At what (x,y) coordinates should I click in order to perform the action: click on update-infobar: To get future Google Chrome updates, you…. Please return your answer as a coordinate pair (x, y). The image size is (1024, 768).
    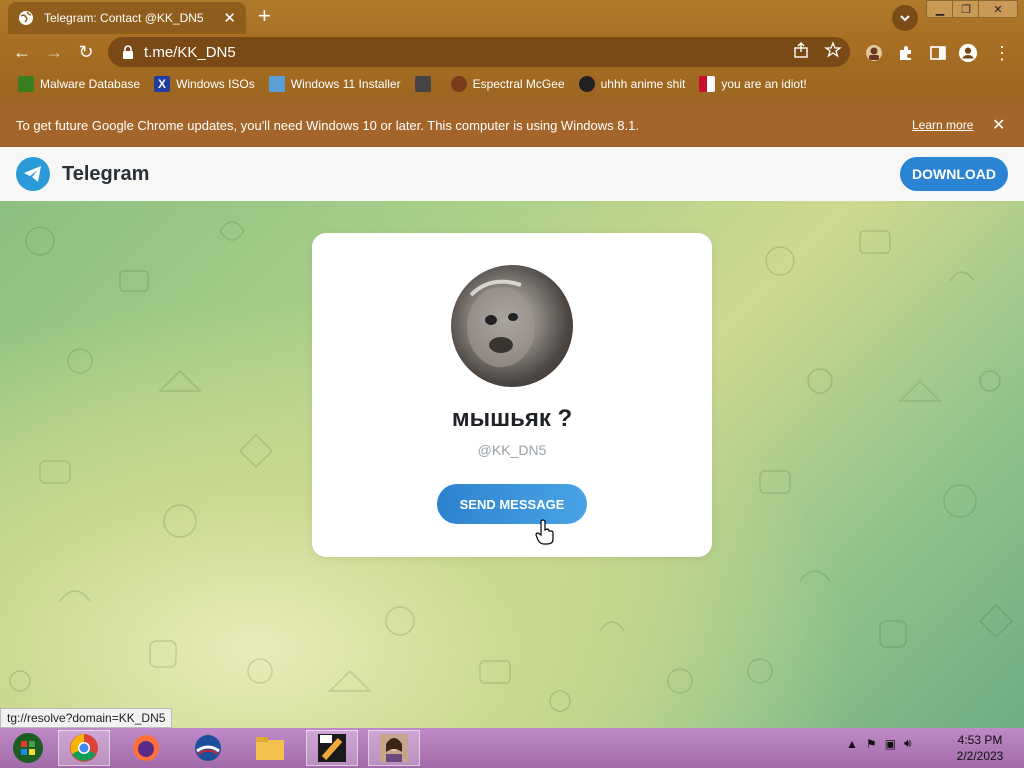
    Looking at the image, I should click on (512, 125).